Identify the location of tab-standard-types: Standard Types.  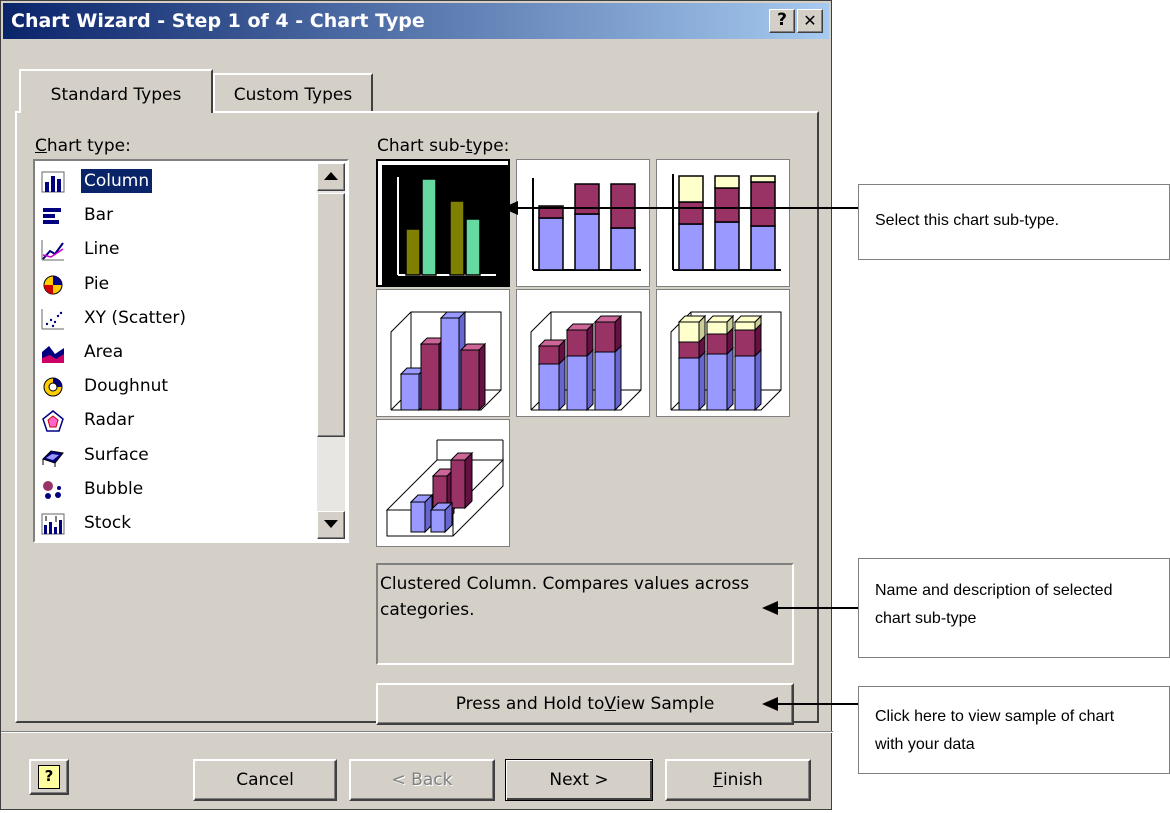
(116, 91).